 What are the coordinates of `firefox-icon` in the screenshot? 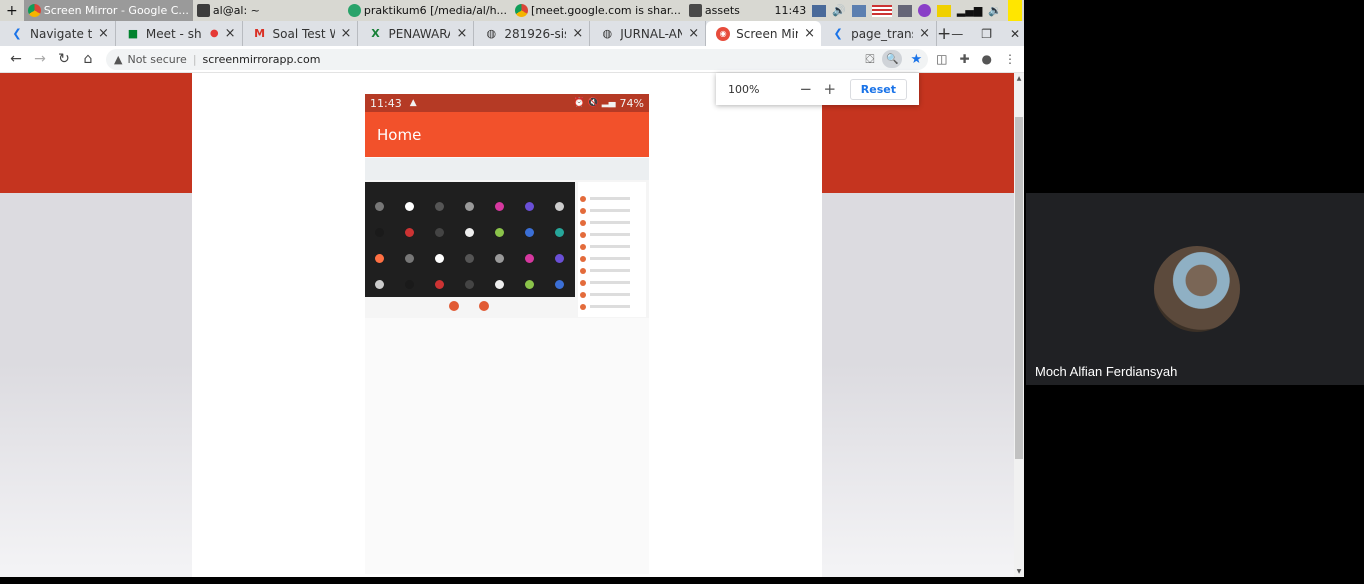 It's located at (924, 10).